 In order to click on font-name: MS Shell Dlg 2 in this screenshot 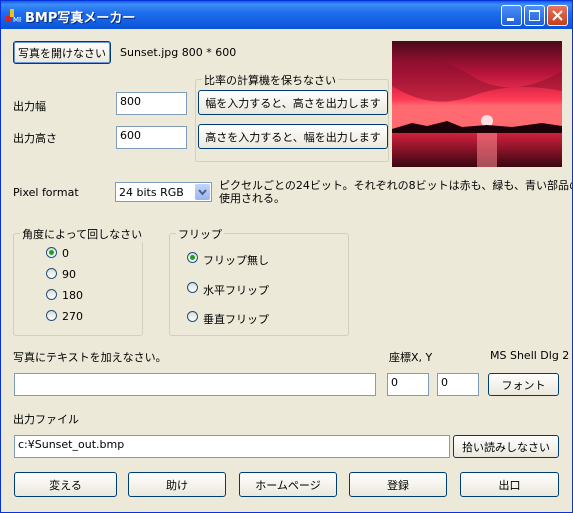, I will do `click(530, 355)`.